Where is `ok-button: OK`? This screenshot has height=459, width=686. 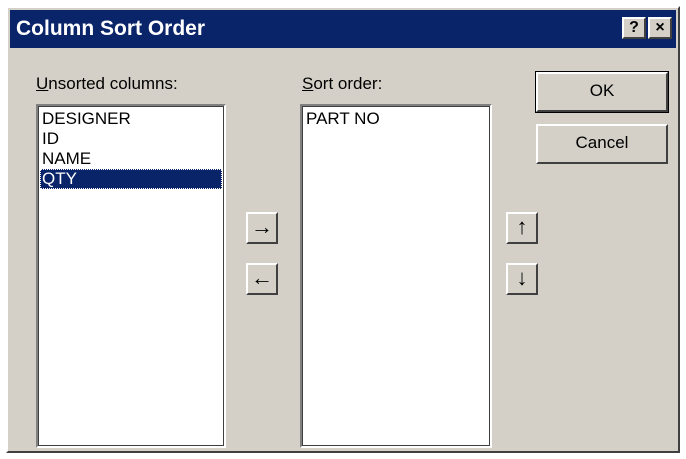
ok-button: OK is located at coordinates (602, 92).